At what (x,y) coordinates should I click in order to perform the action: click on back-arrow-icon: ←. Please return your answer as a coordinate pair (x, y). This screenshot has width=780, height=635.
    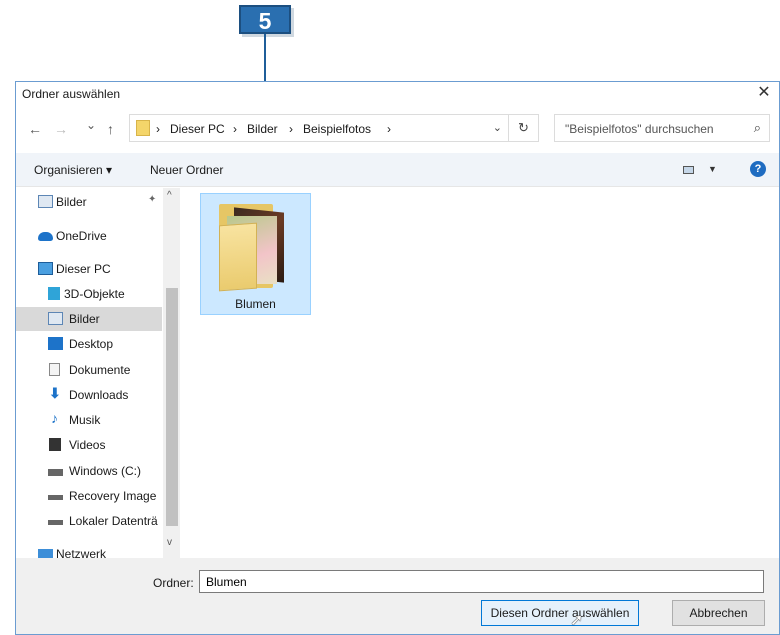
    Looking at the image, I should click on (35, 129).